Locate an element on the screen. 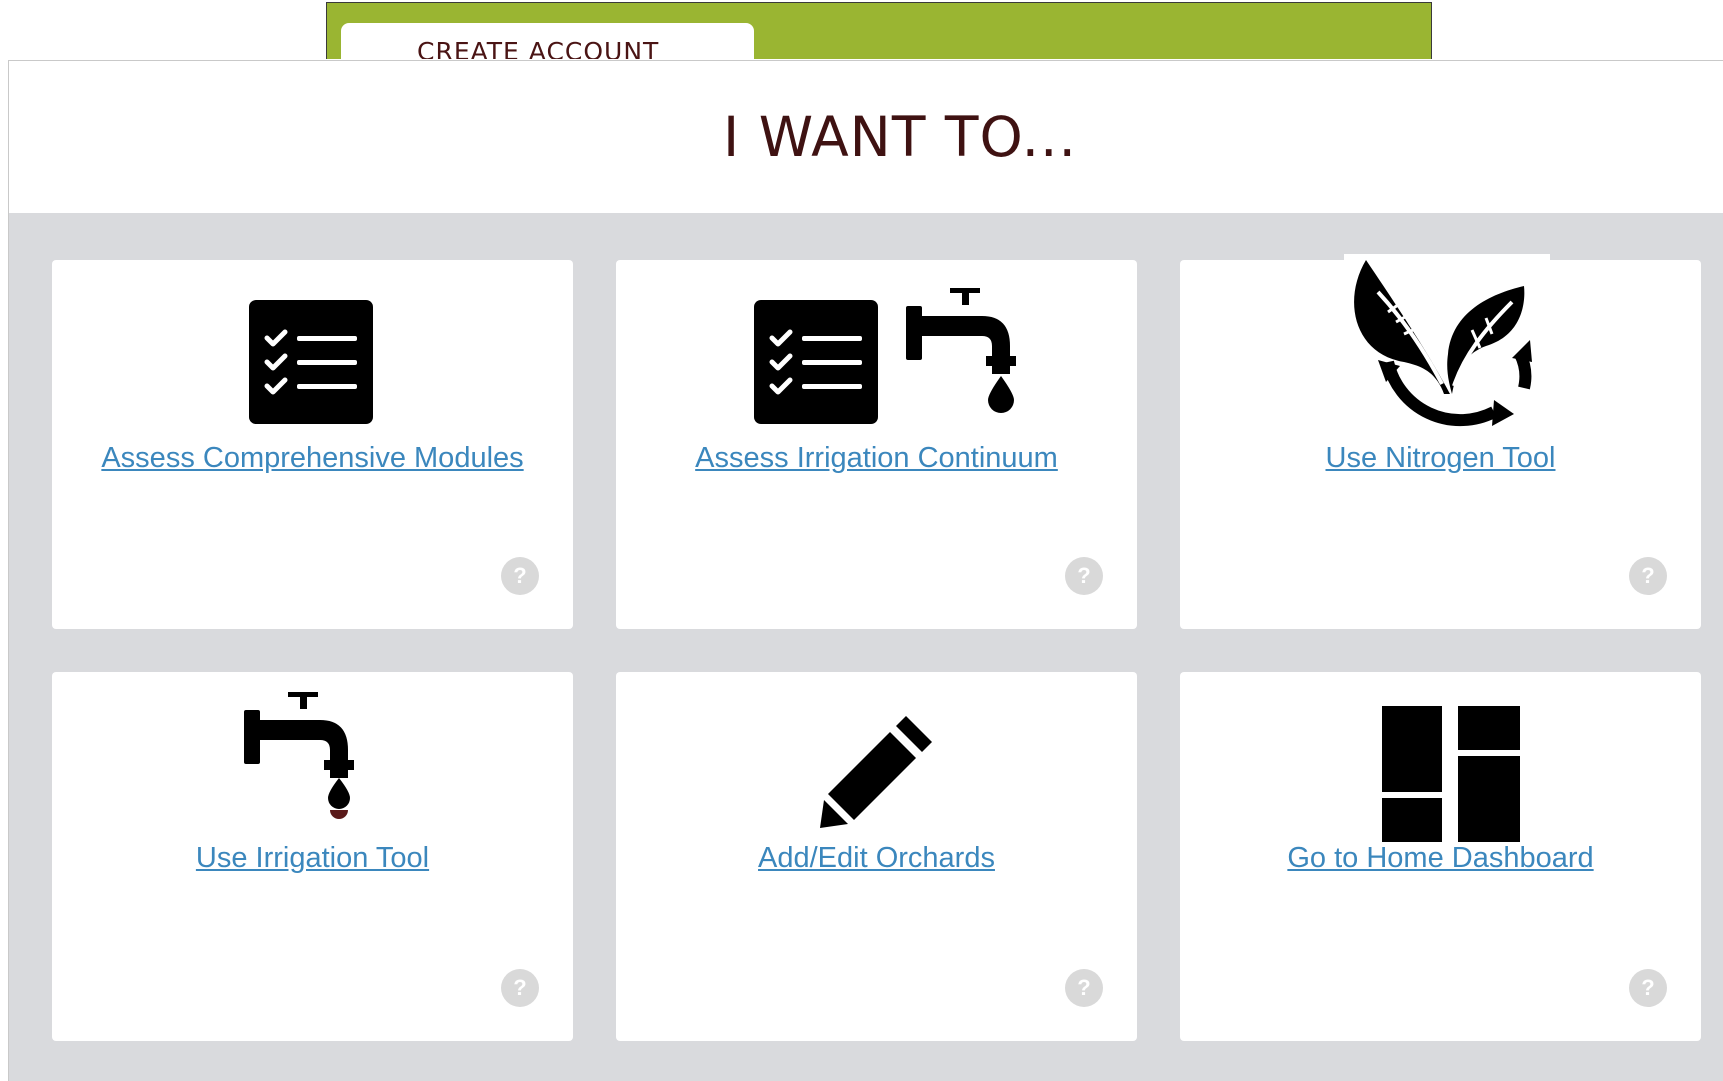  nitrogen-tool-link: Use Nitrogen Tool is located at coordinates (1440, 458).